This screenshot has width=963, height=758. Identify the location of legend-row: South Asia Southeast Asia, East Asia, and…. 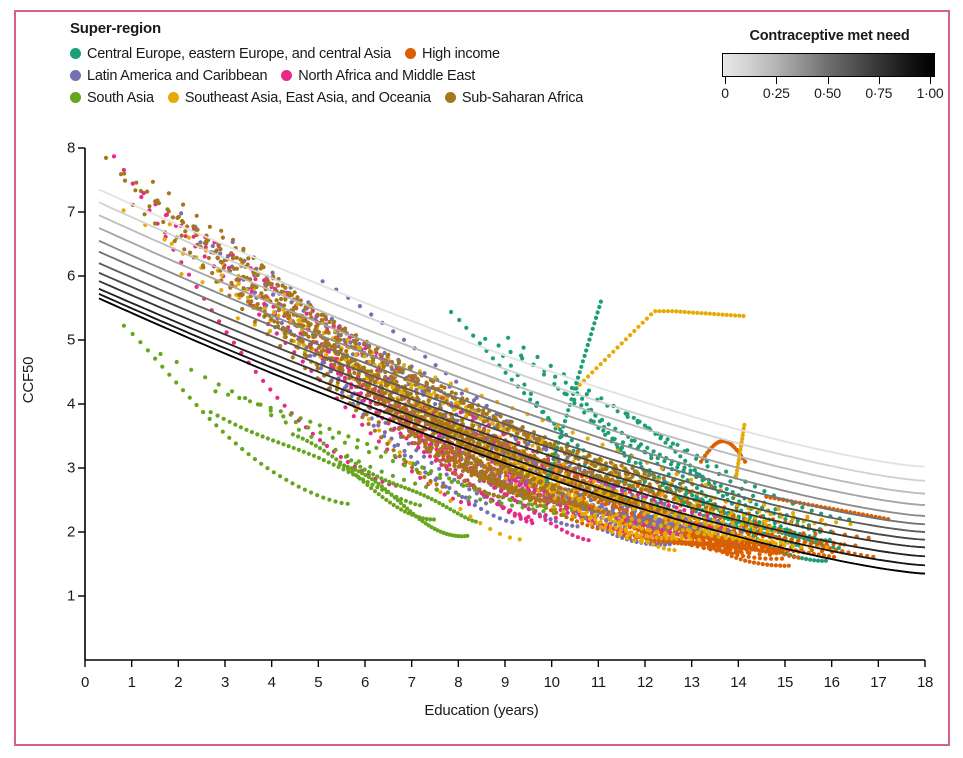
(390, 97).